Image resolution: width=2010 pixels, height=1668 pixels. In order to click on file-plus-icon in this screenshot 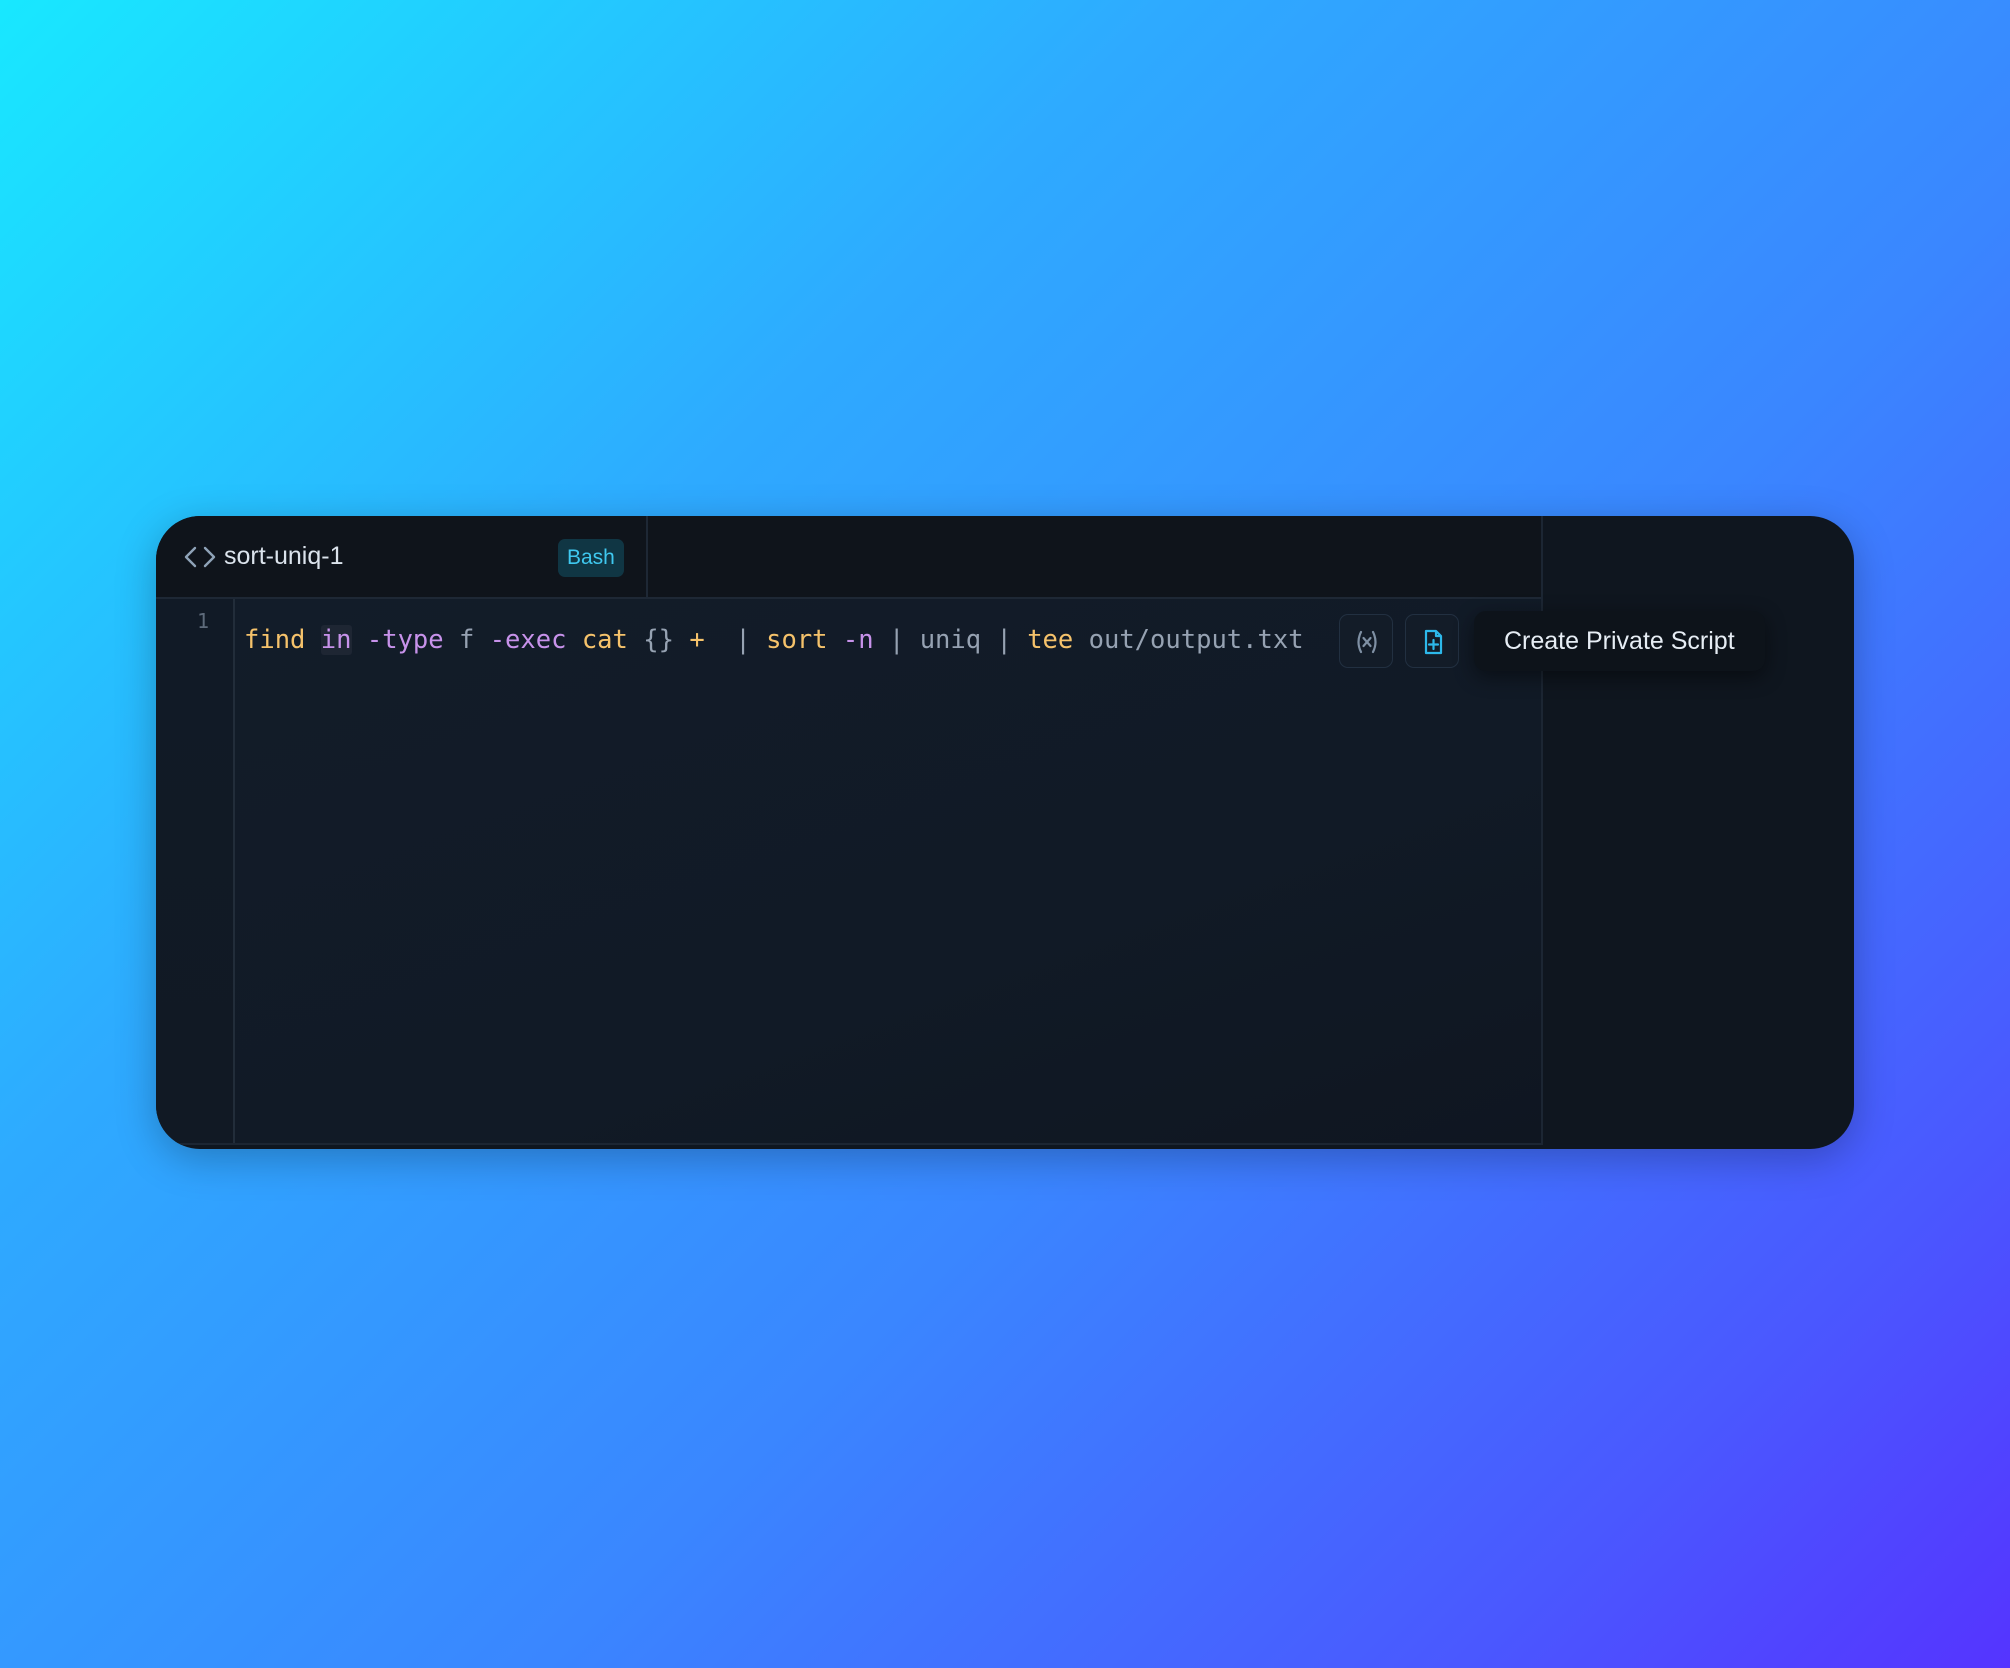, I will do `click(1433, 642)`.